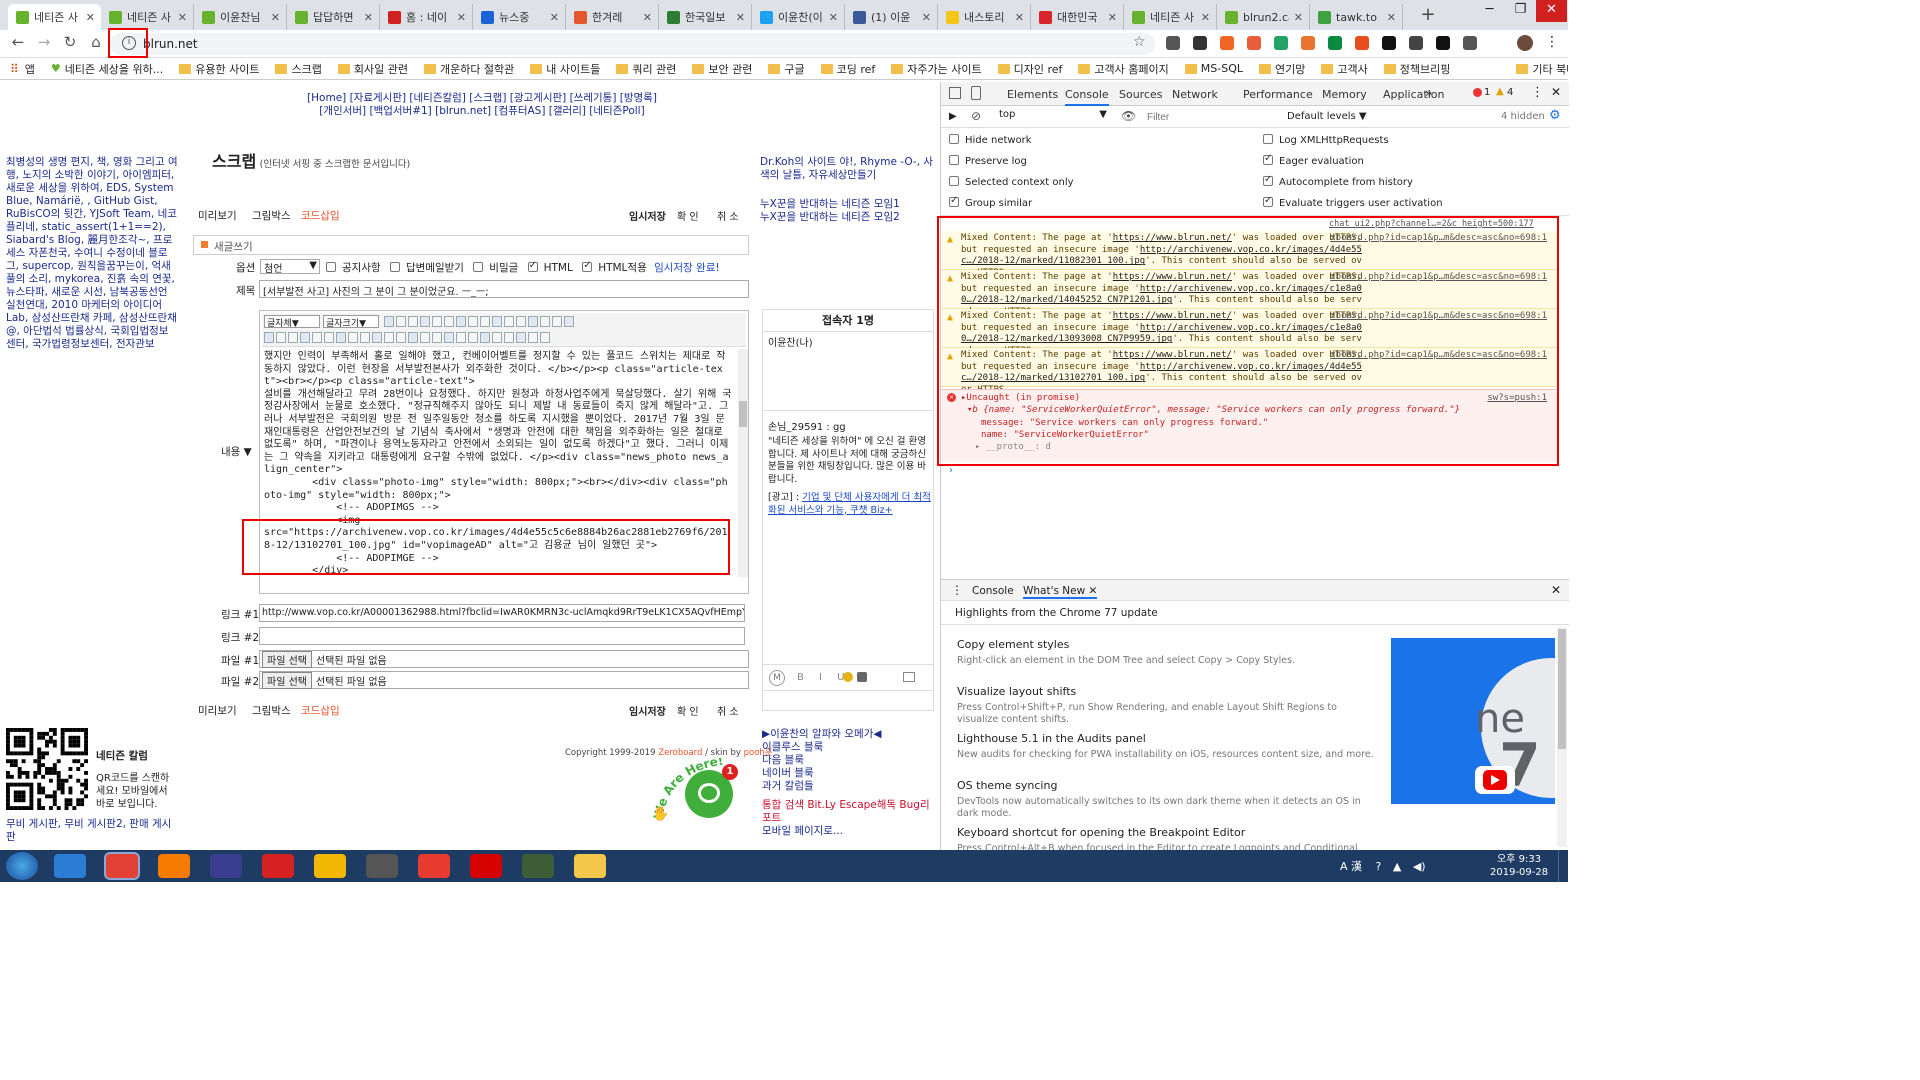  Describe the element at coordinates (1510, 92) in the screenshot. I see `warning-count: 4` at that location.